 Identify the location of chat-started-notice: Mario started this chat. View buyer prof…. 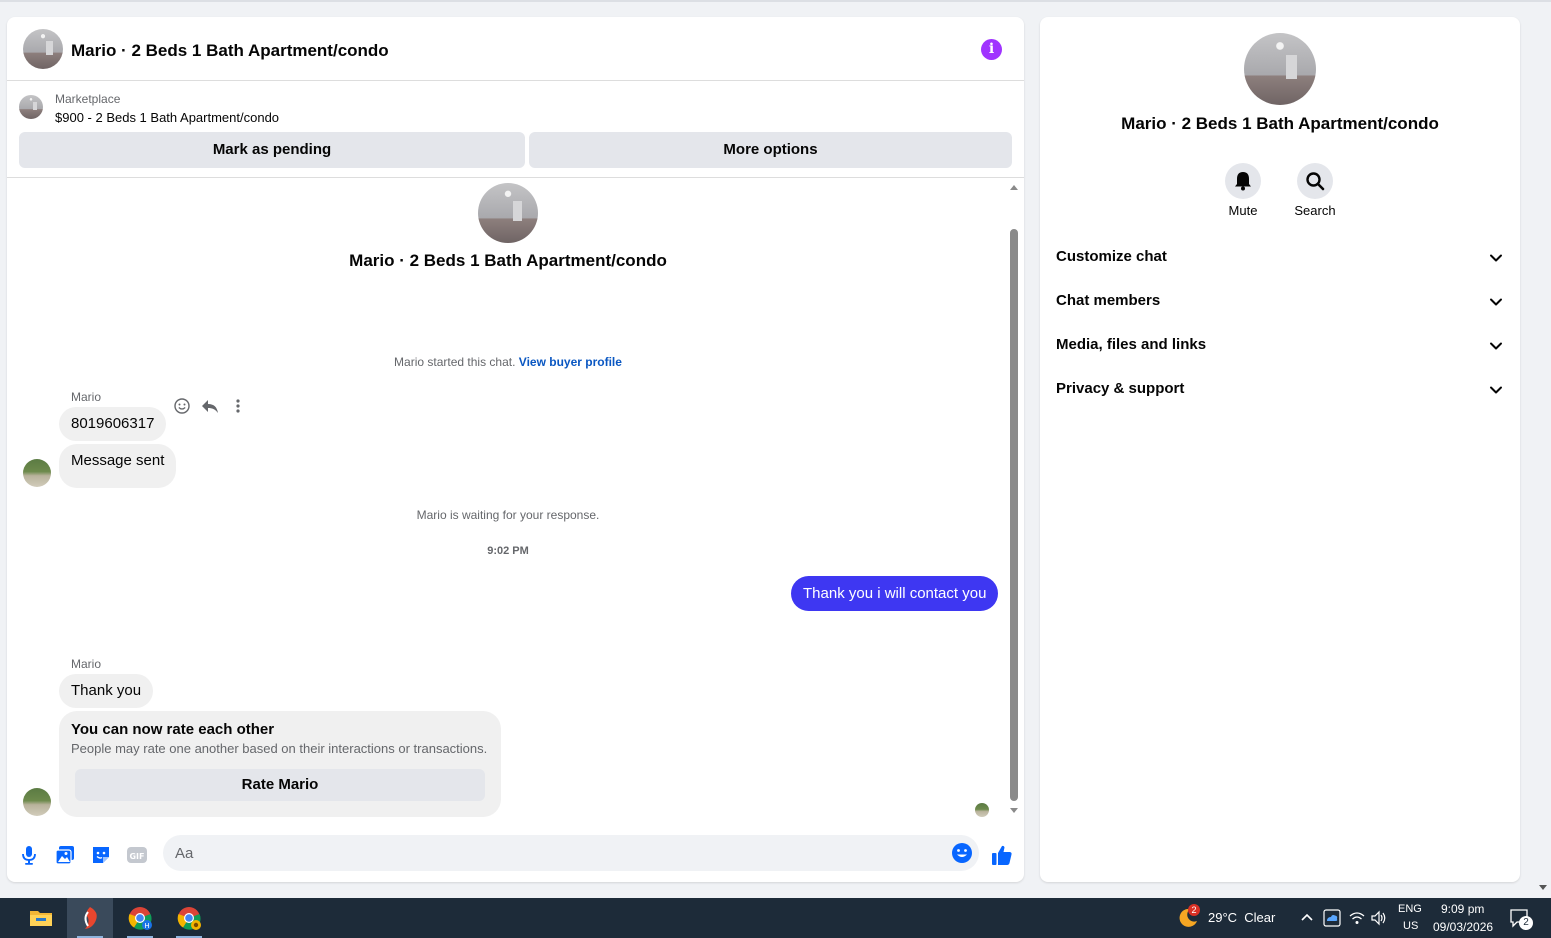
(508, 362).